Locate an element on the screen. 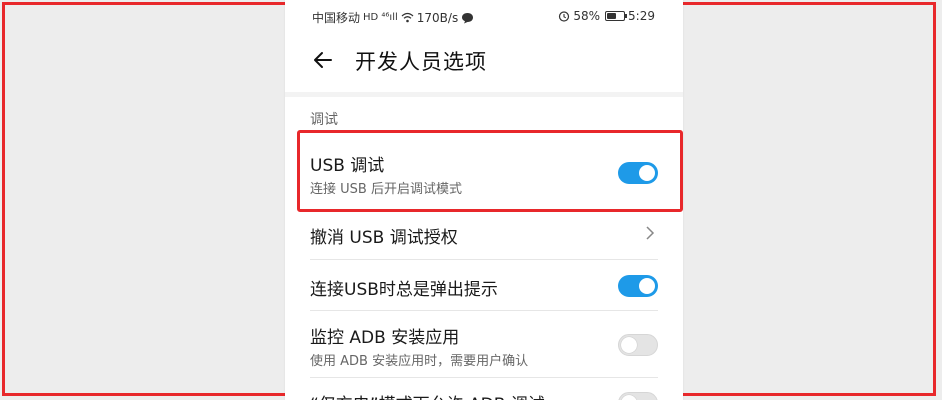  section-divider is located at coordinates (484, 94).